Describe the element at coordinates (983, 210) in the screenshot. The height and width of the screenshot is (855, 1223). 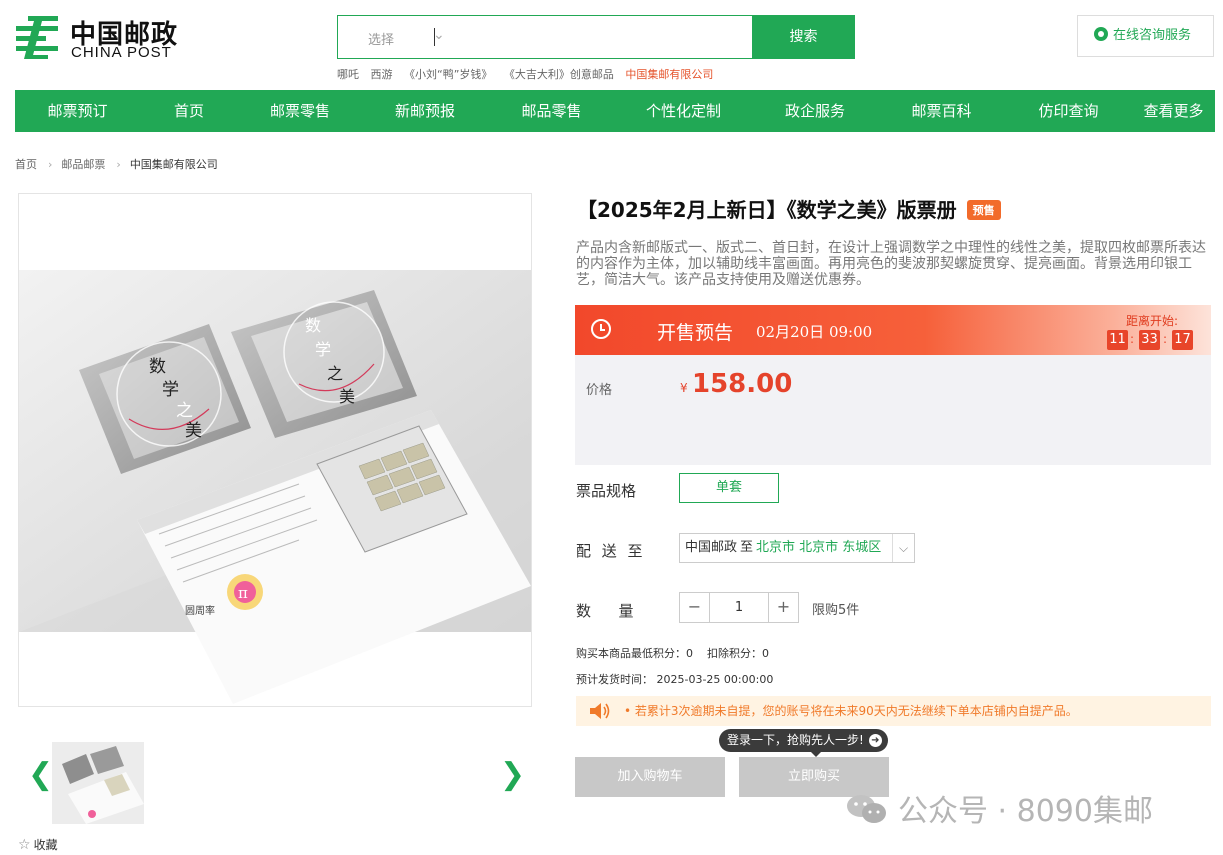
I see `presale-badge: 预售` at that location.